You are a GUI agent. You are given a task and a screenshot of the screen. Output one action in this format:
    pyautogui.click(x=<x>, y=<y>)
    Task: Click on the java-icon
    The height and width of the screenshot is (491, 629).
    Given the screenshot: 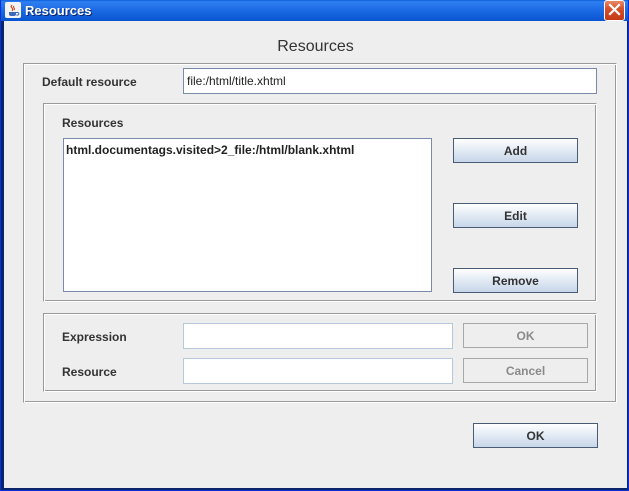 What is the action you would take?
    pyautogui.click(x=13, y=10)
    